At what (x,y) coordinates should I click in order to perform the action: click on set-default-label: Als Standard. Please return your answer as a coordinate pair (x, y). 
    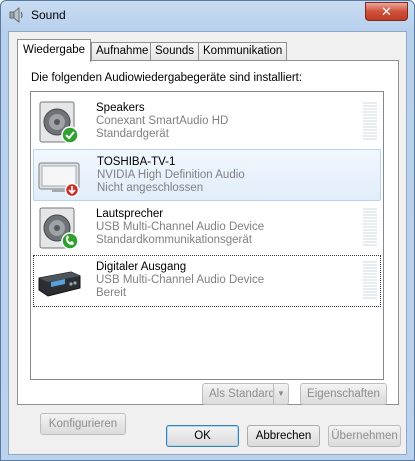
    Looking at the image, I should click on (242, 394).